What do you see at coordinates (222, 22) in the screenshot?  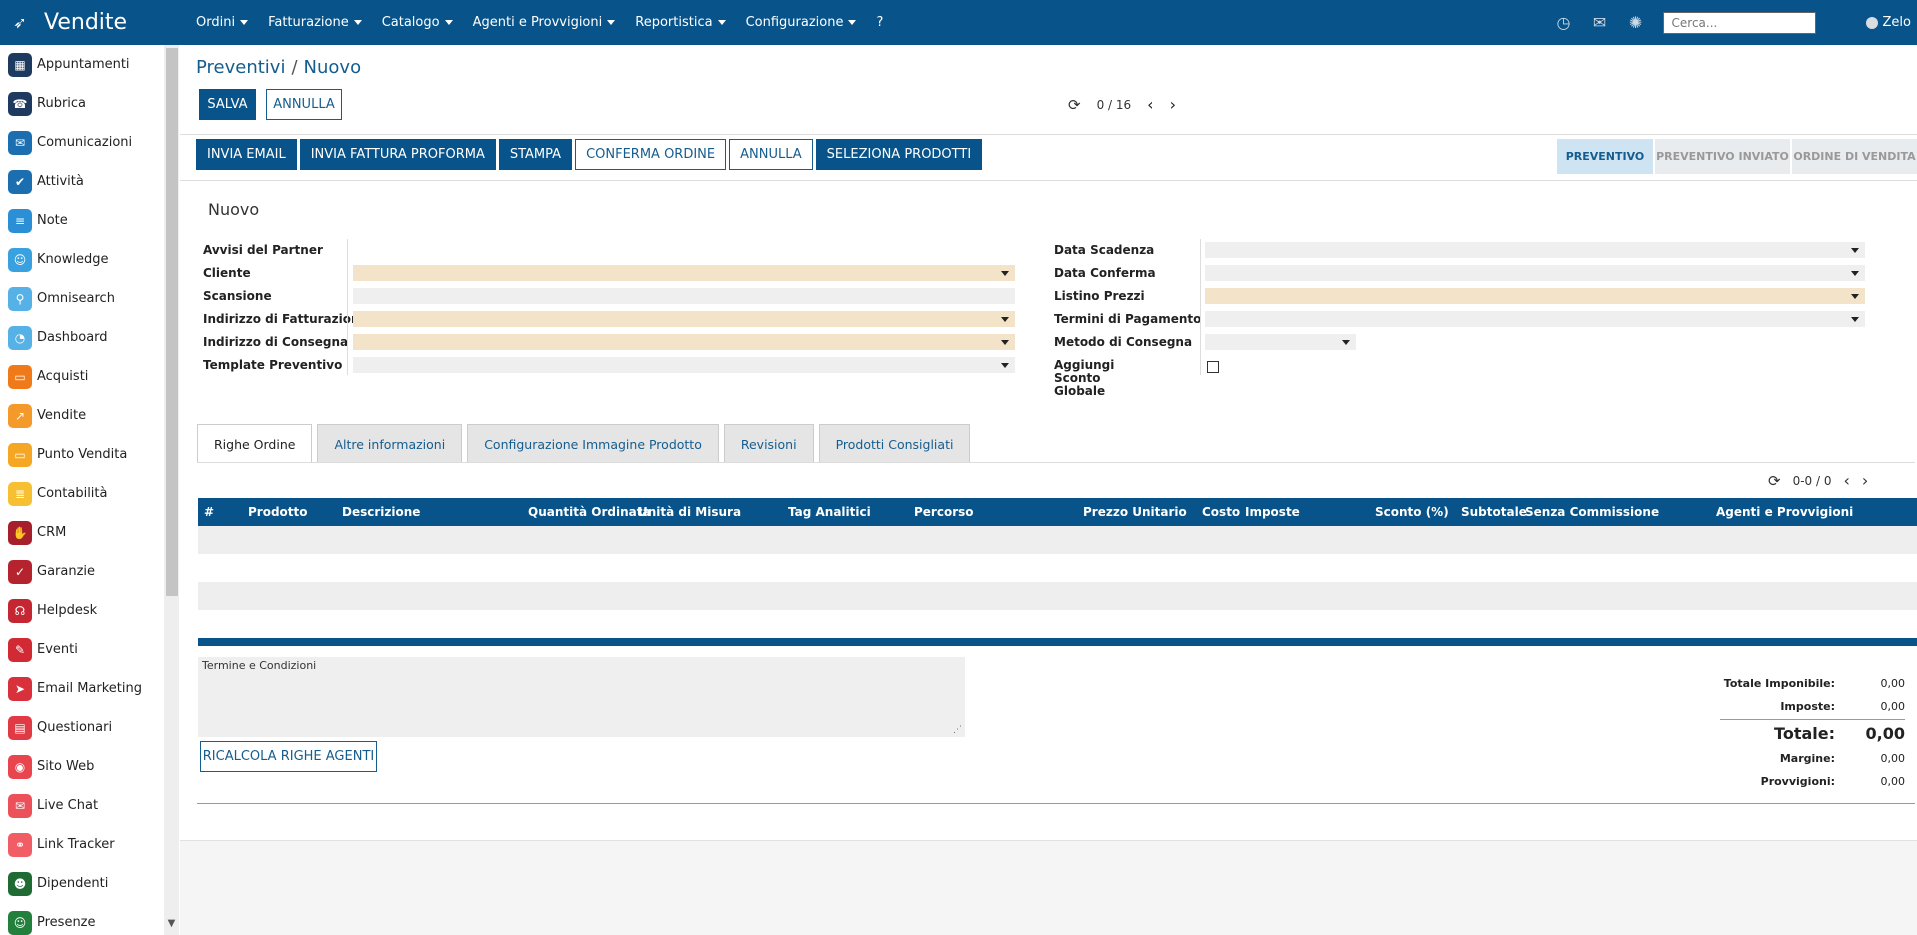 I see `menu-item-0: Ordini` at bounding box center [222, 22].